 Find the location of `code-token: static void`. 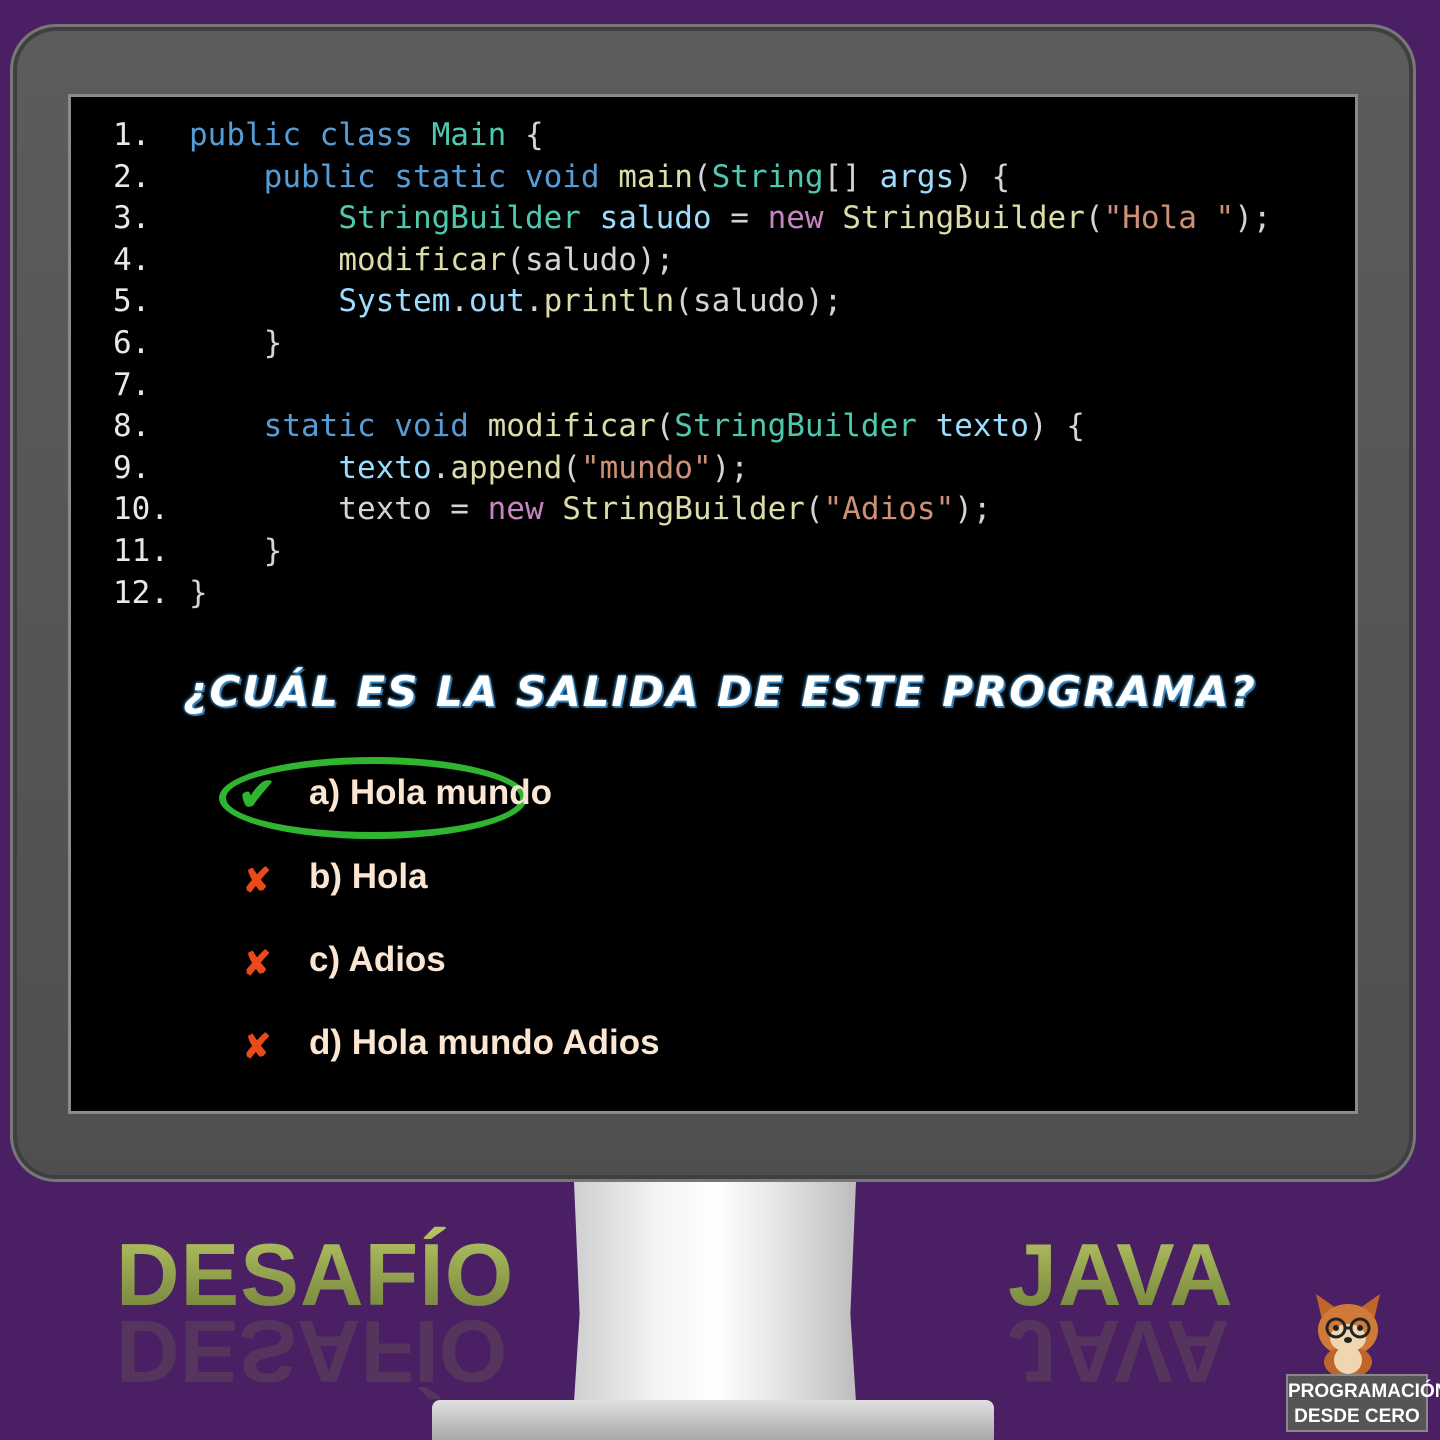

code-token: static void is located at coordinates (375, 426).